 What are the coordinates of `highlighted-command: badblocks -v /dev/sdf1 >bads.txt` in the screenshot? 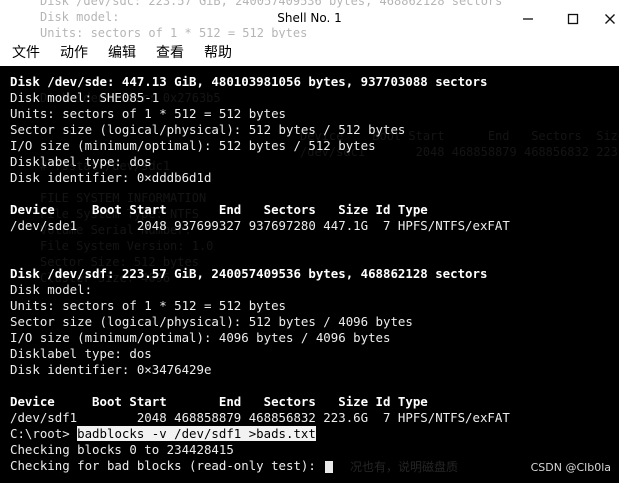 It's located at (196, 433).